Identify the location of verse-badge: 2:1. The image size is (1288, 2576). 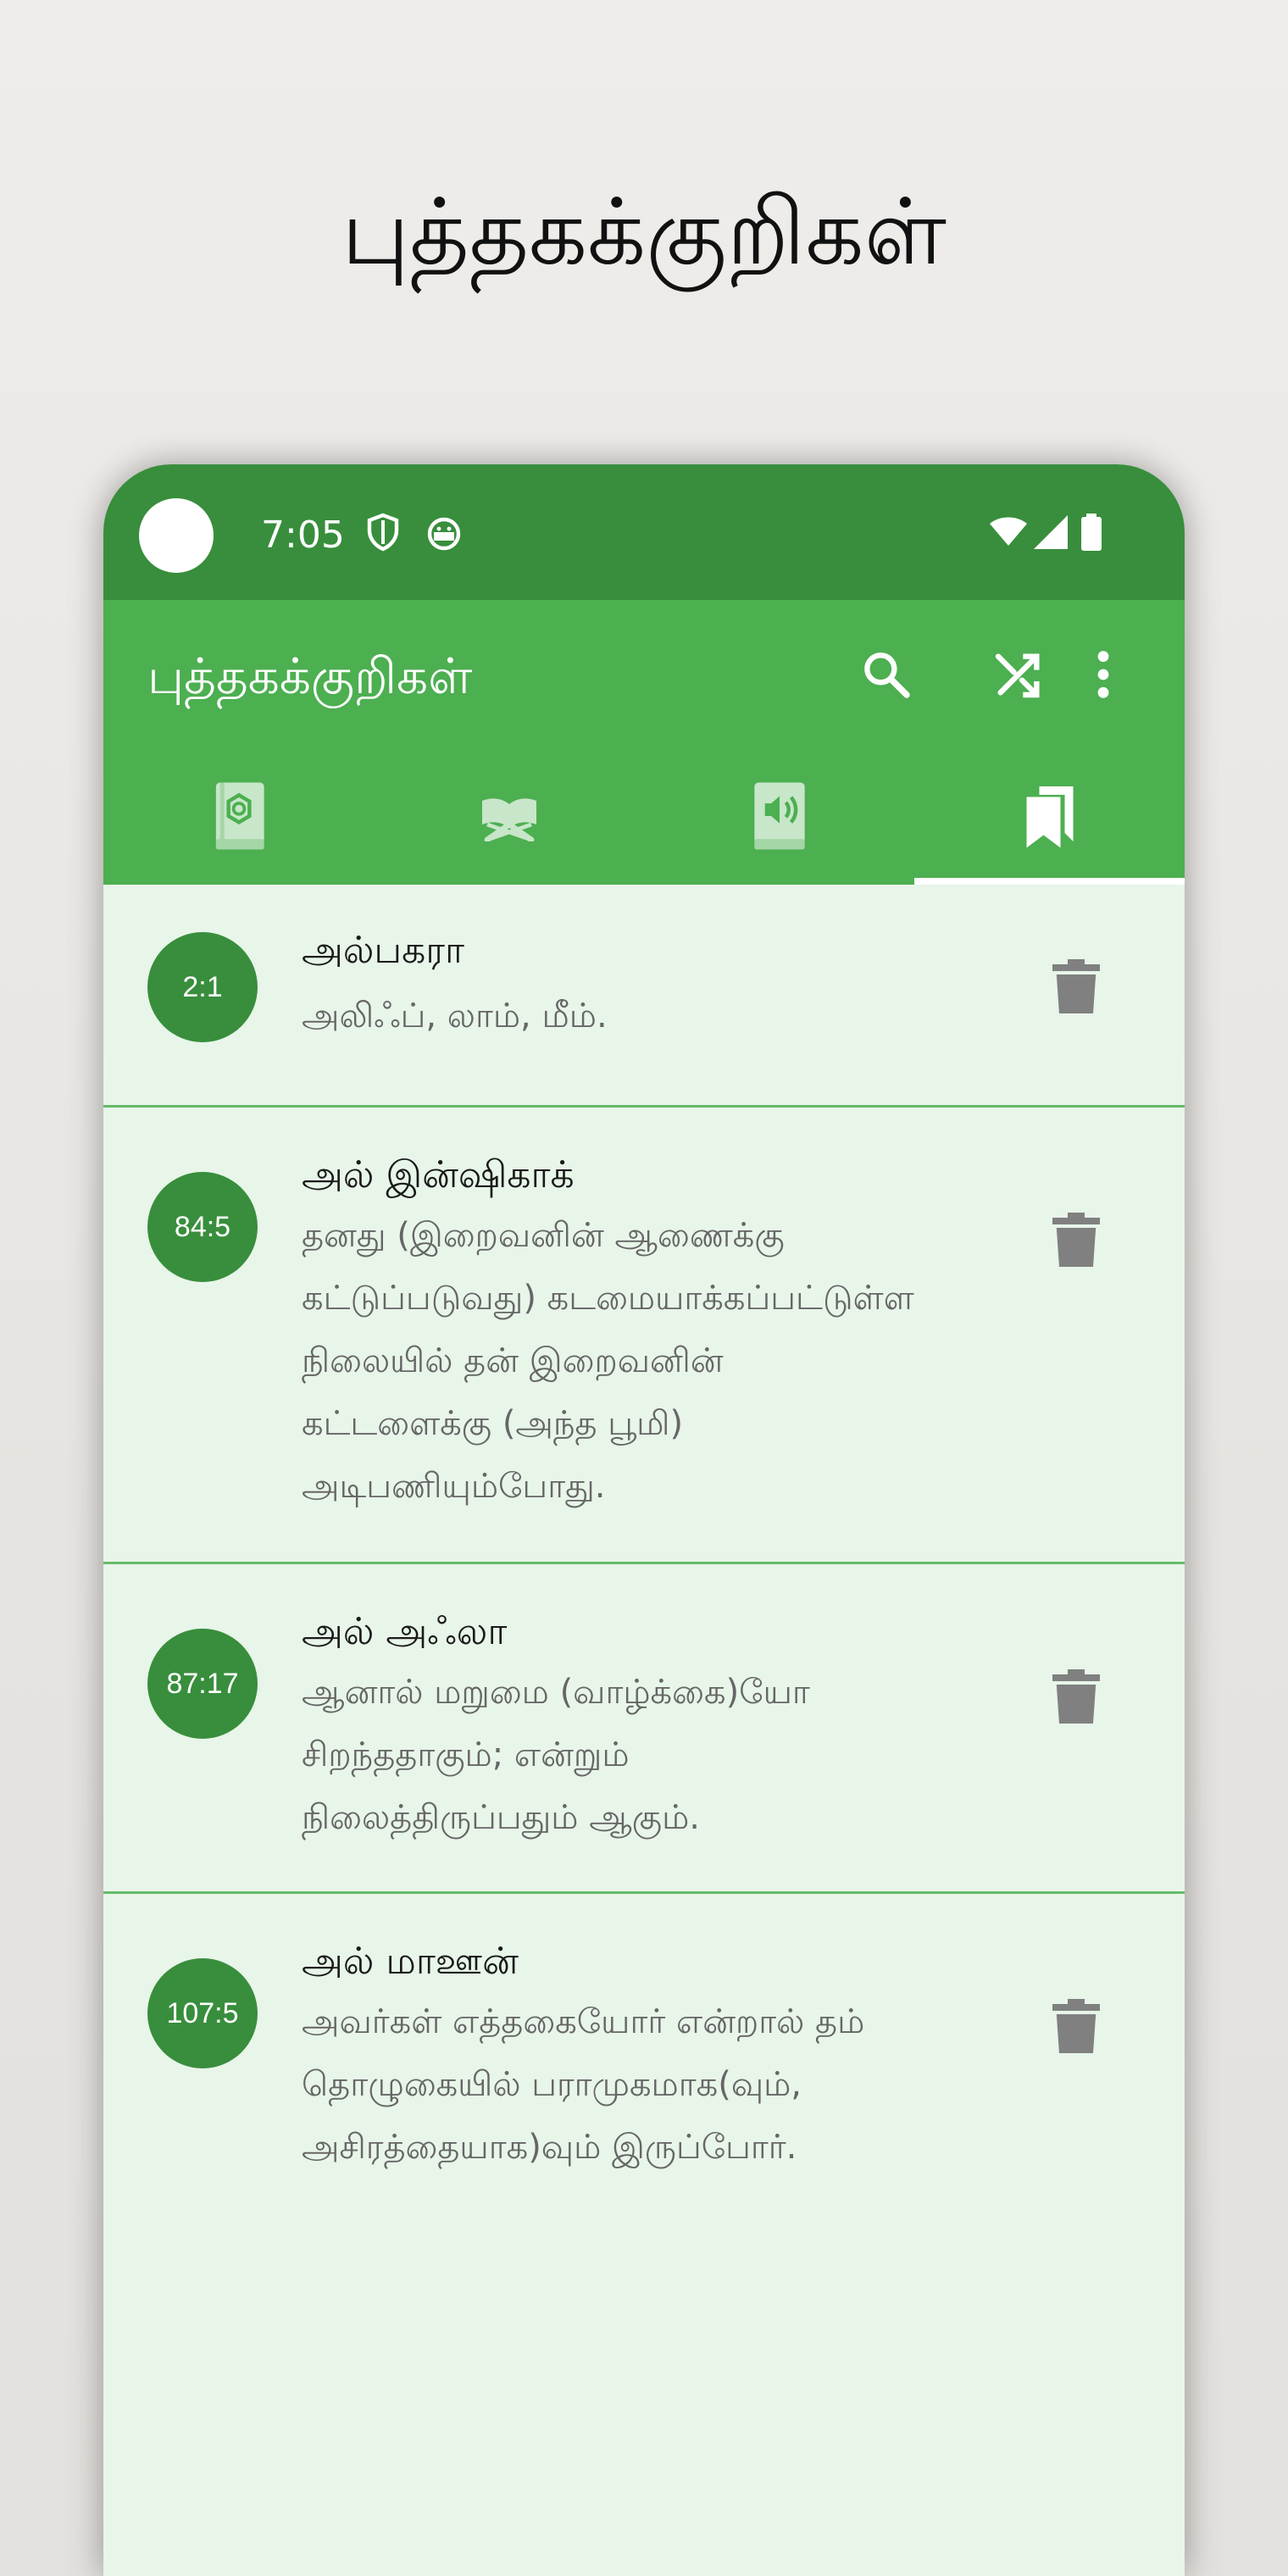
(202, 987).